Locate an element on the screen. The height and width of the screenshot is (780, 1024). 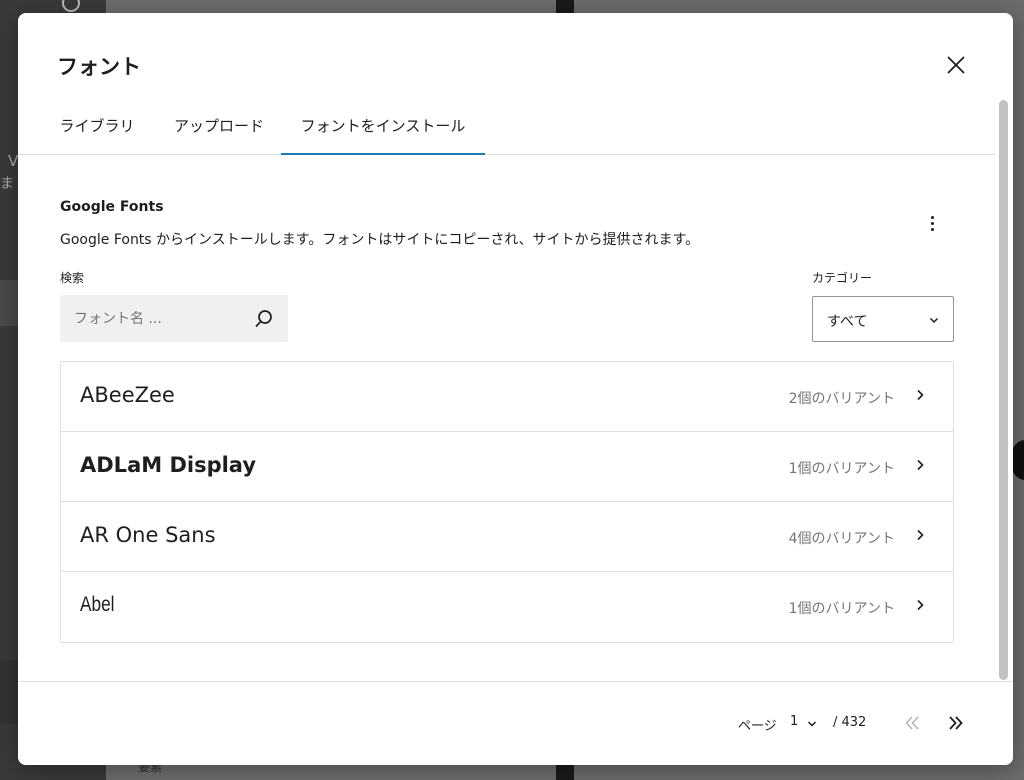
close-icon is located at coordinates (956, 65).